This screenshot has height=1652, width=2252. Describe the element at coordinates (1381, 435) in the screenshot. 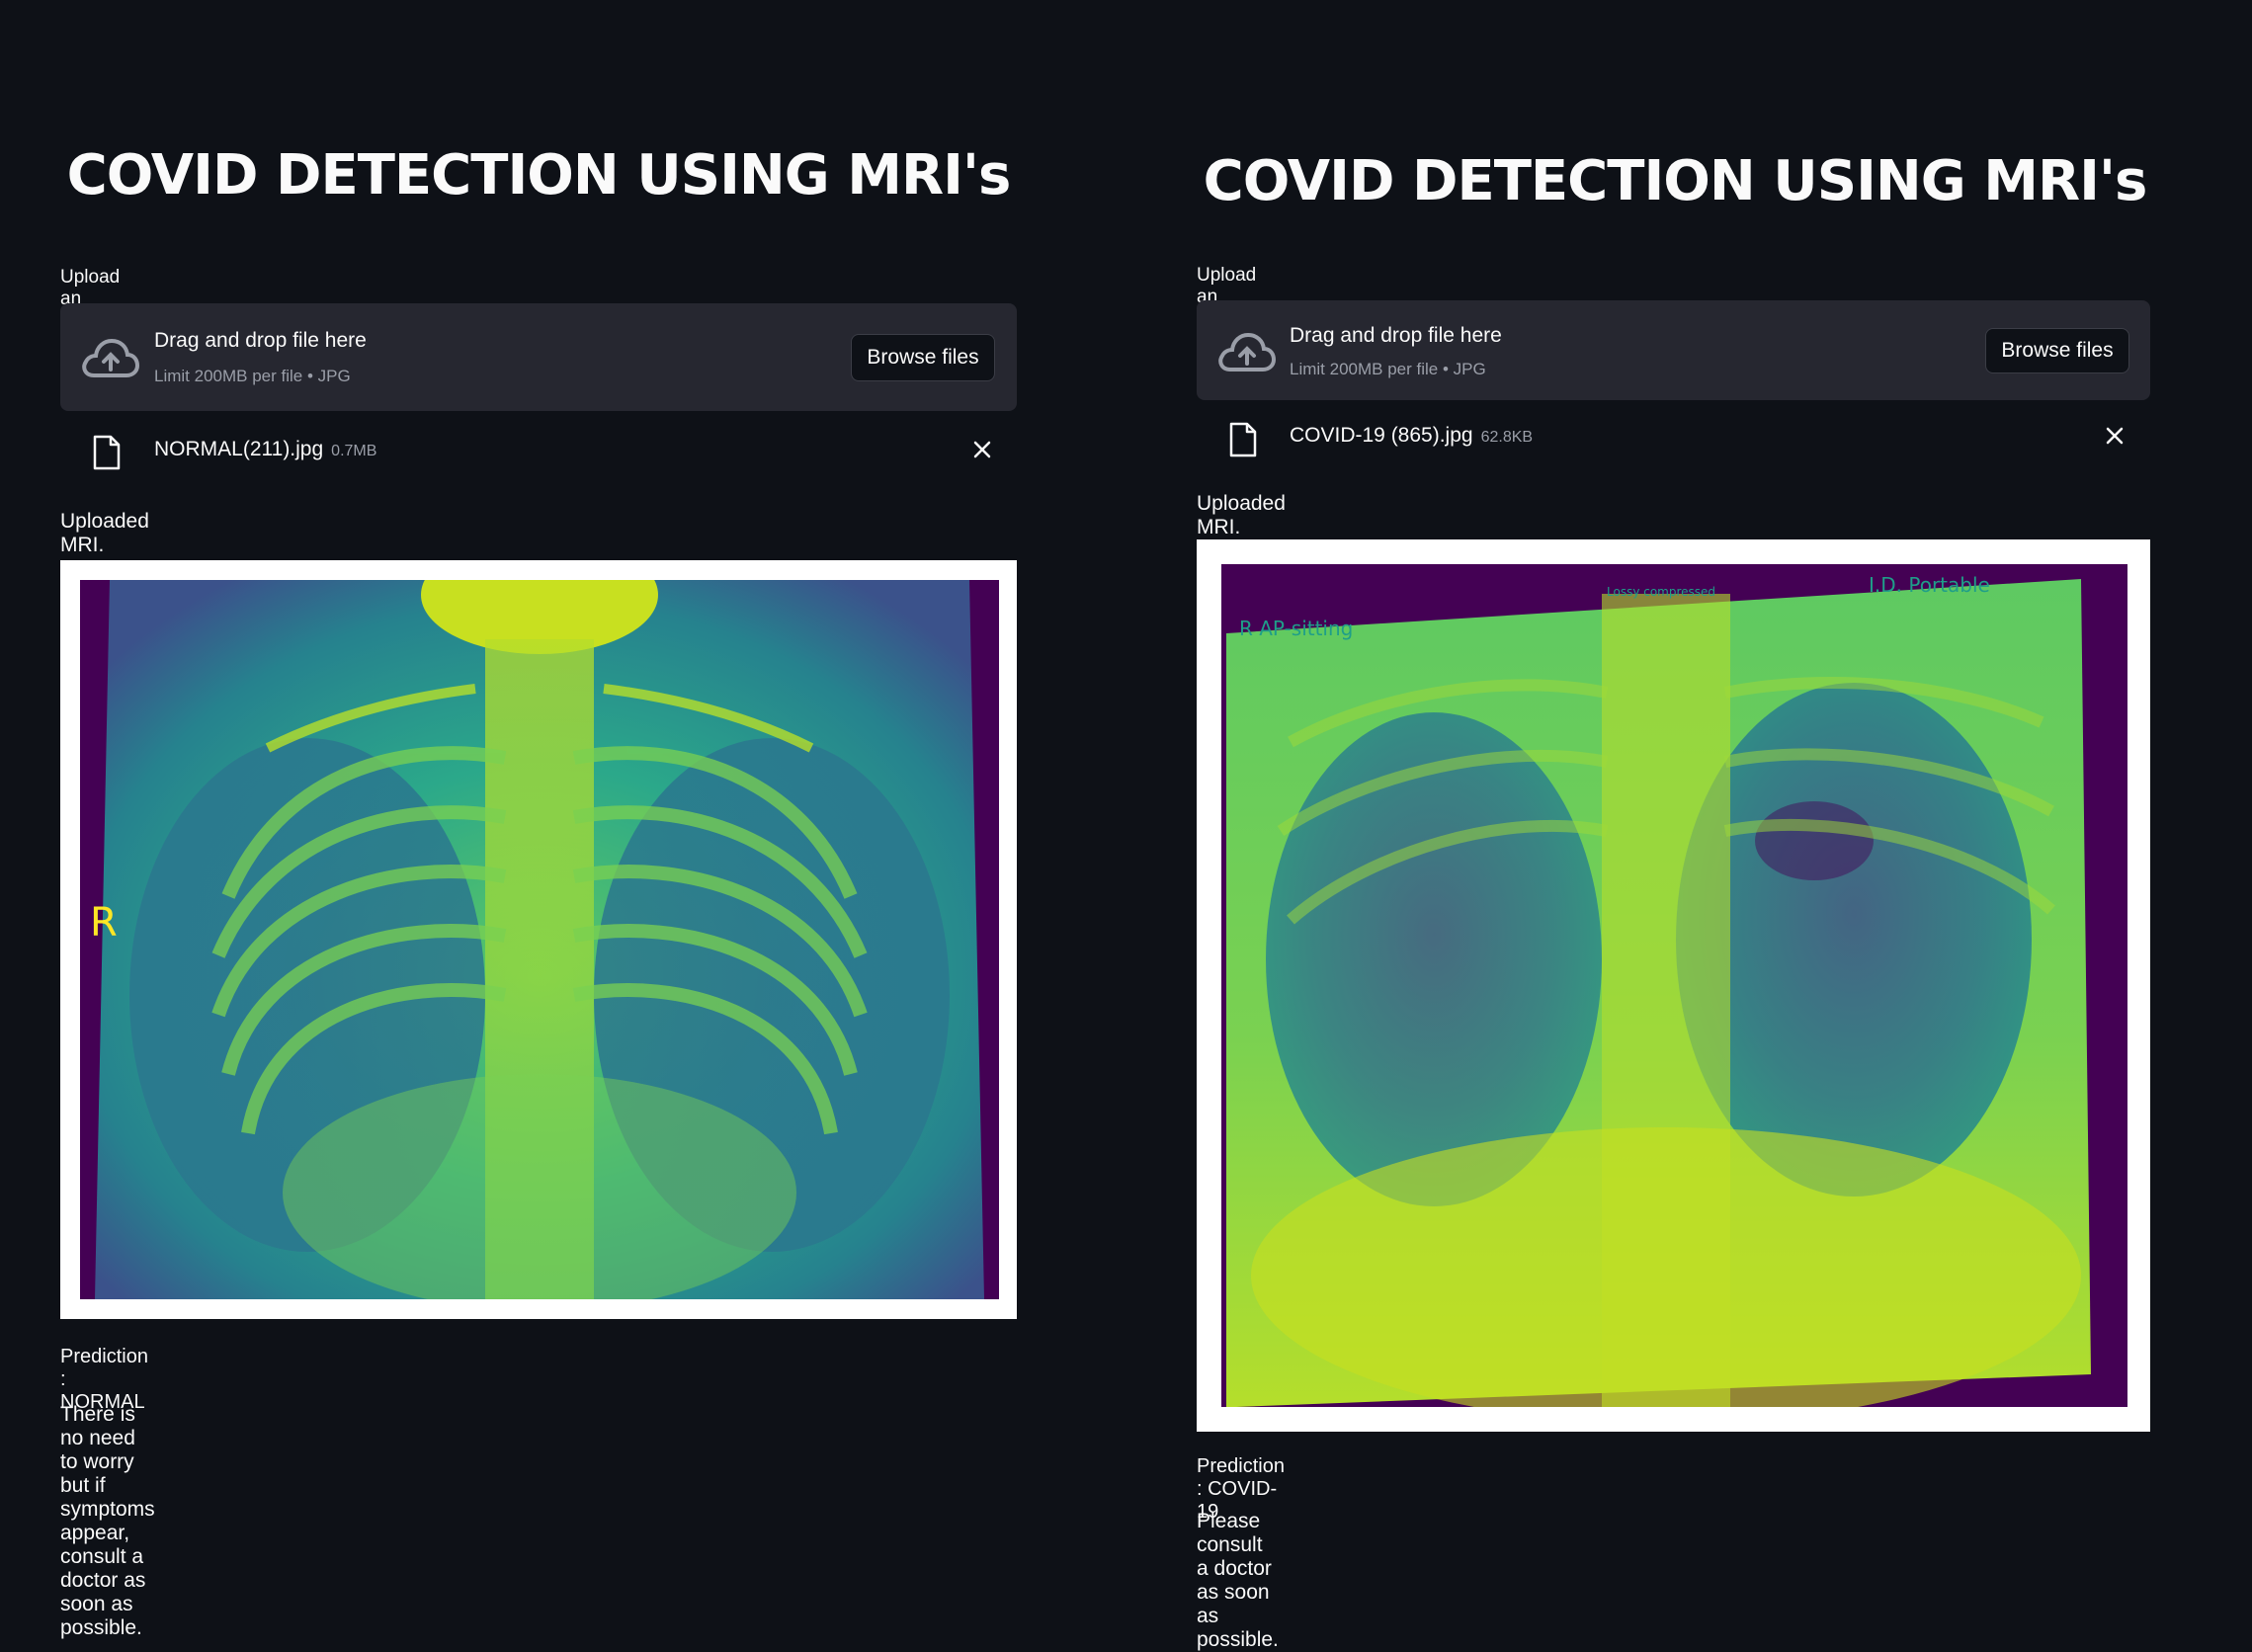

I see `file-name-text: COVID-19 (865).jpg` at that location.